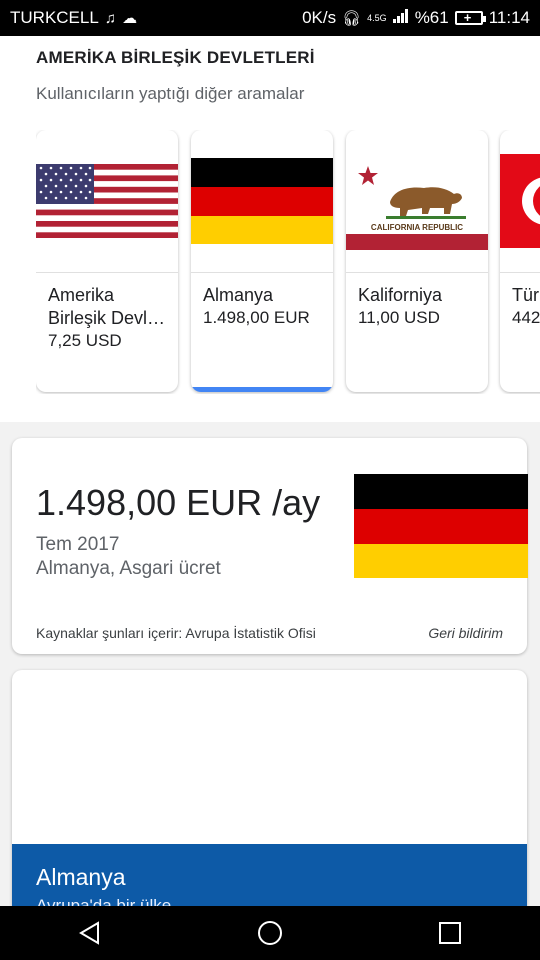  I want to click on home-circle-icon, so click(270, 933).